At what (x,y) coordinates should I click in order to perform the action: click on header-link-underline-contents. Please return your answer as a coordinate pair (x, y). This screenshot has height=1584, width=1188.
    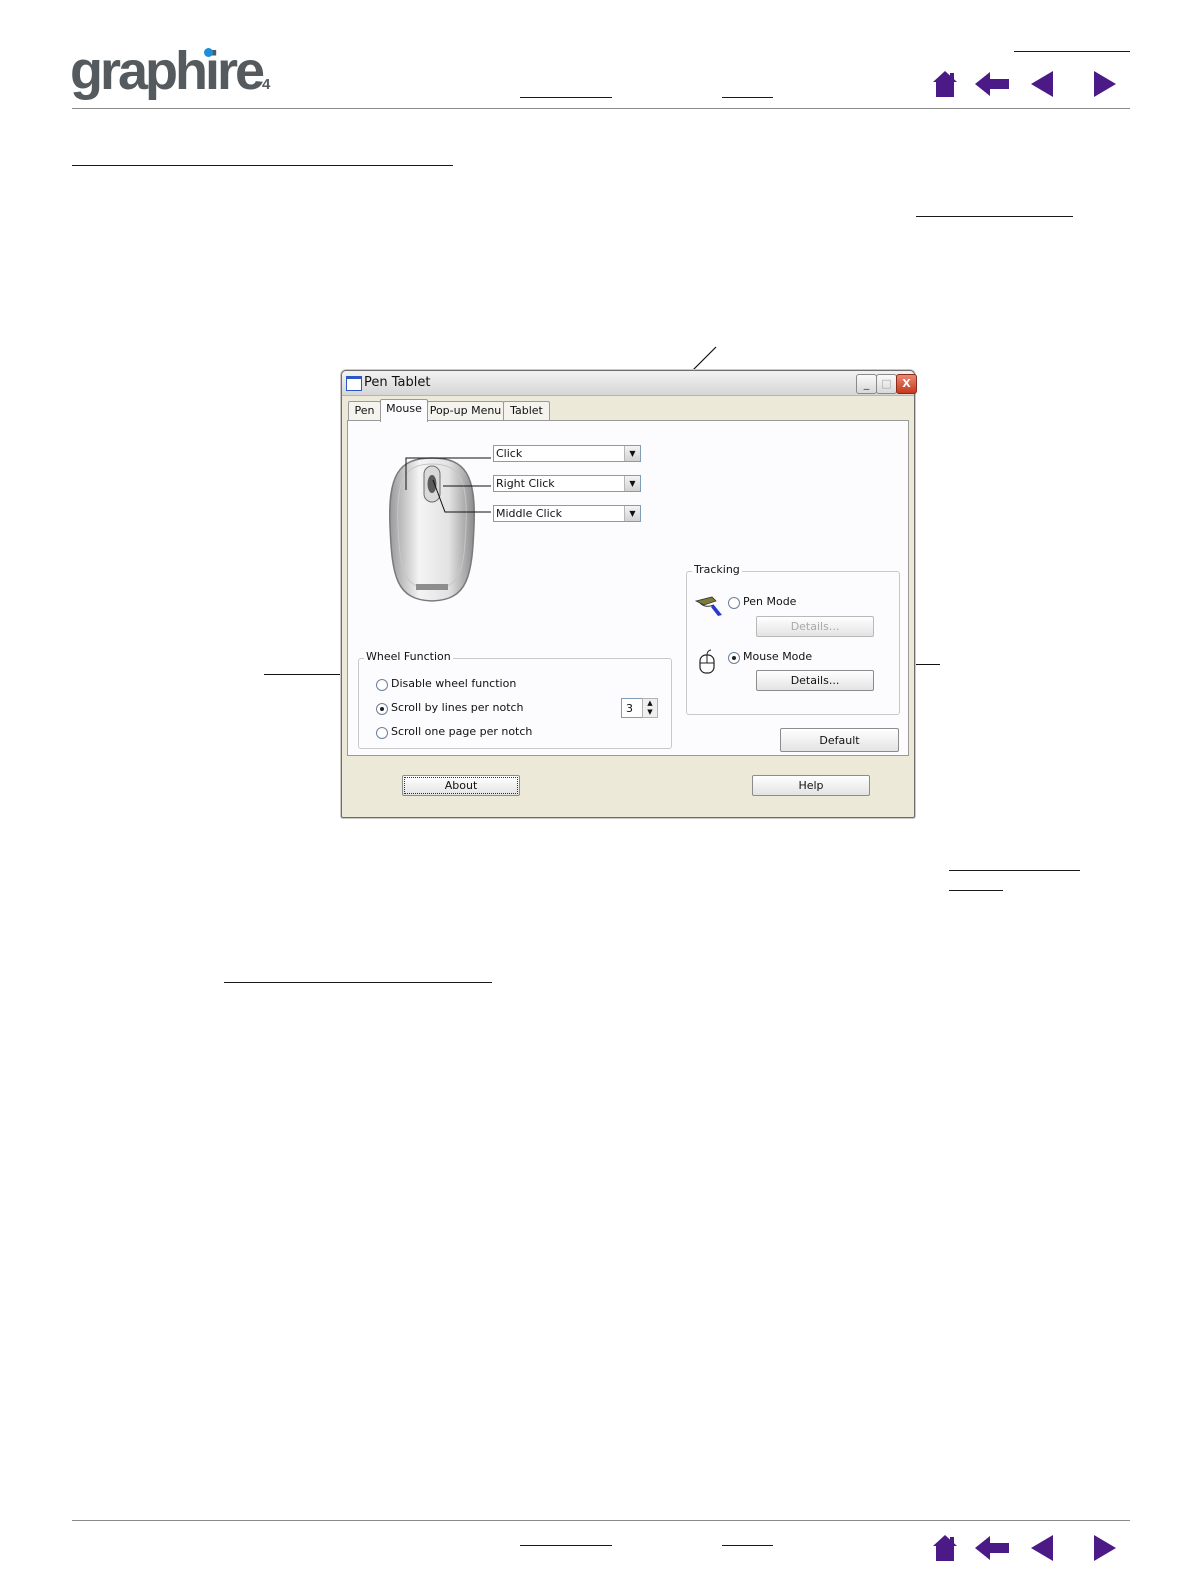
    Looking at the image, I should click on (566, 97).